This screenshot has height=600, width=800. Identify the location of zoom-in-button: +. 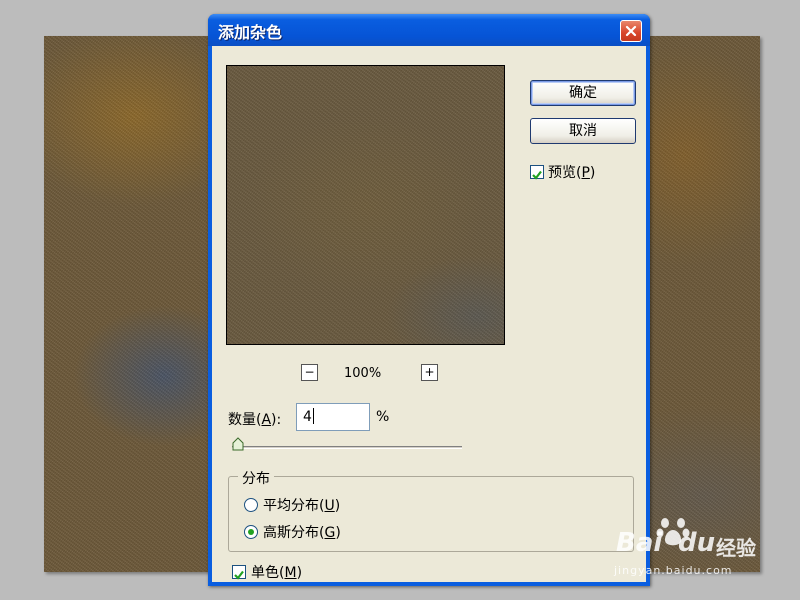
(429, 372).